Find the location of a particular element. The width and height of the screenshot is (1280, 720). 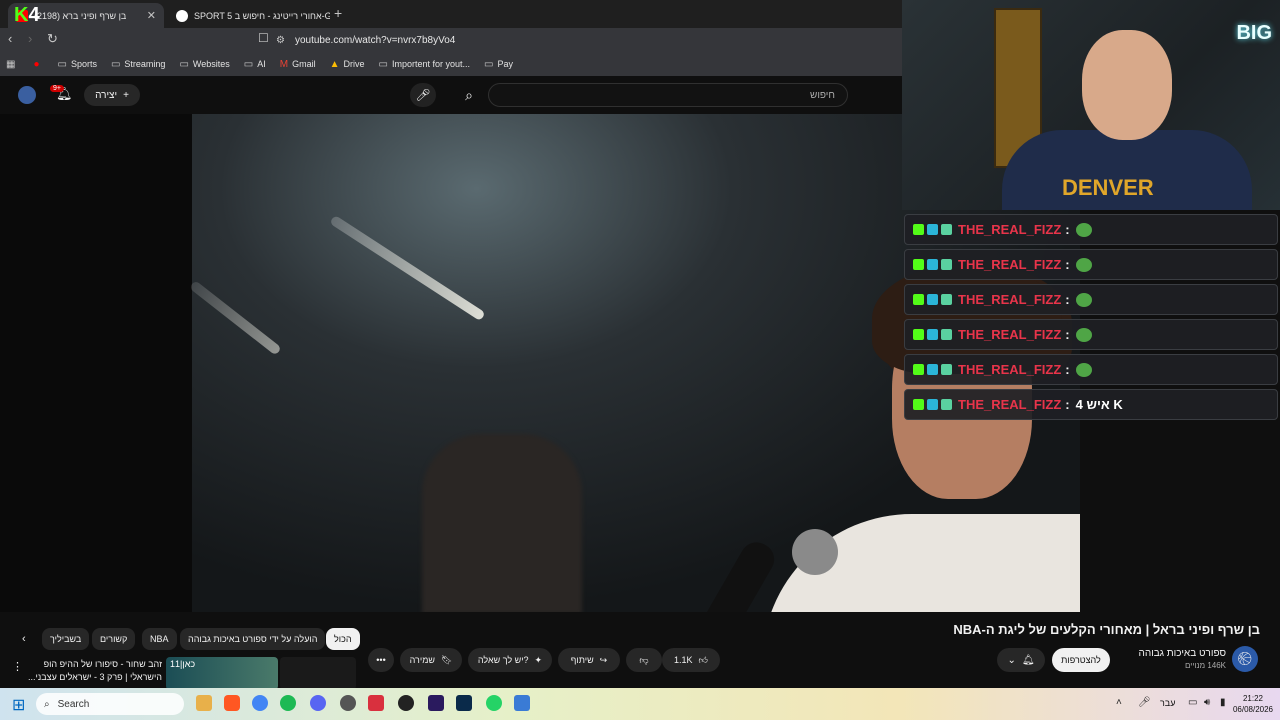

kick-overlay-logo: K4 is located at coordinates (27, 15).